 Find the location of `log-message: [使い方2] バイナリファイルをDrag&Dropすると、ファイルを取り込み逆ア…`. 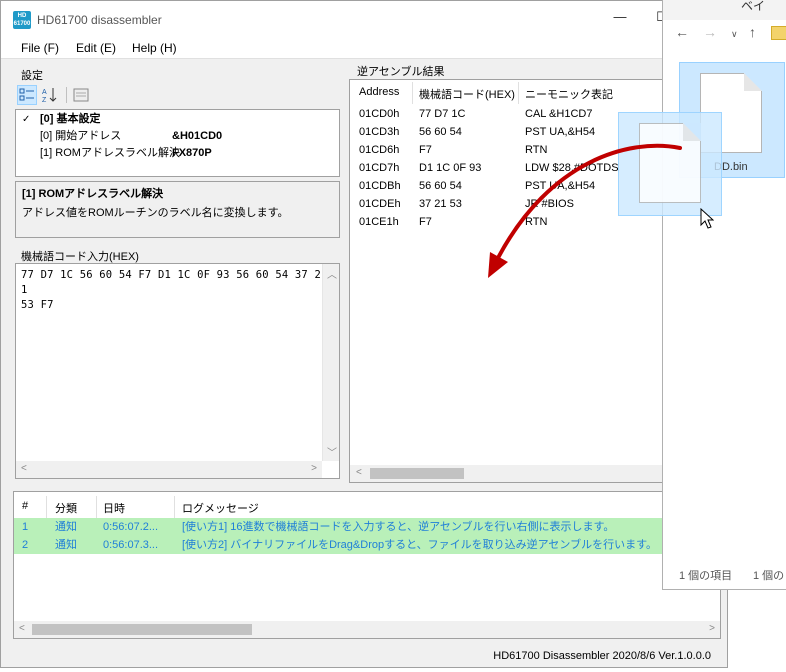

log-message: [使い方2] バイナリファイルをDrag&Dropすると、ファイルを取り込み逆ア… is located at coordinates (419, 545).